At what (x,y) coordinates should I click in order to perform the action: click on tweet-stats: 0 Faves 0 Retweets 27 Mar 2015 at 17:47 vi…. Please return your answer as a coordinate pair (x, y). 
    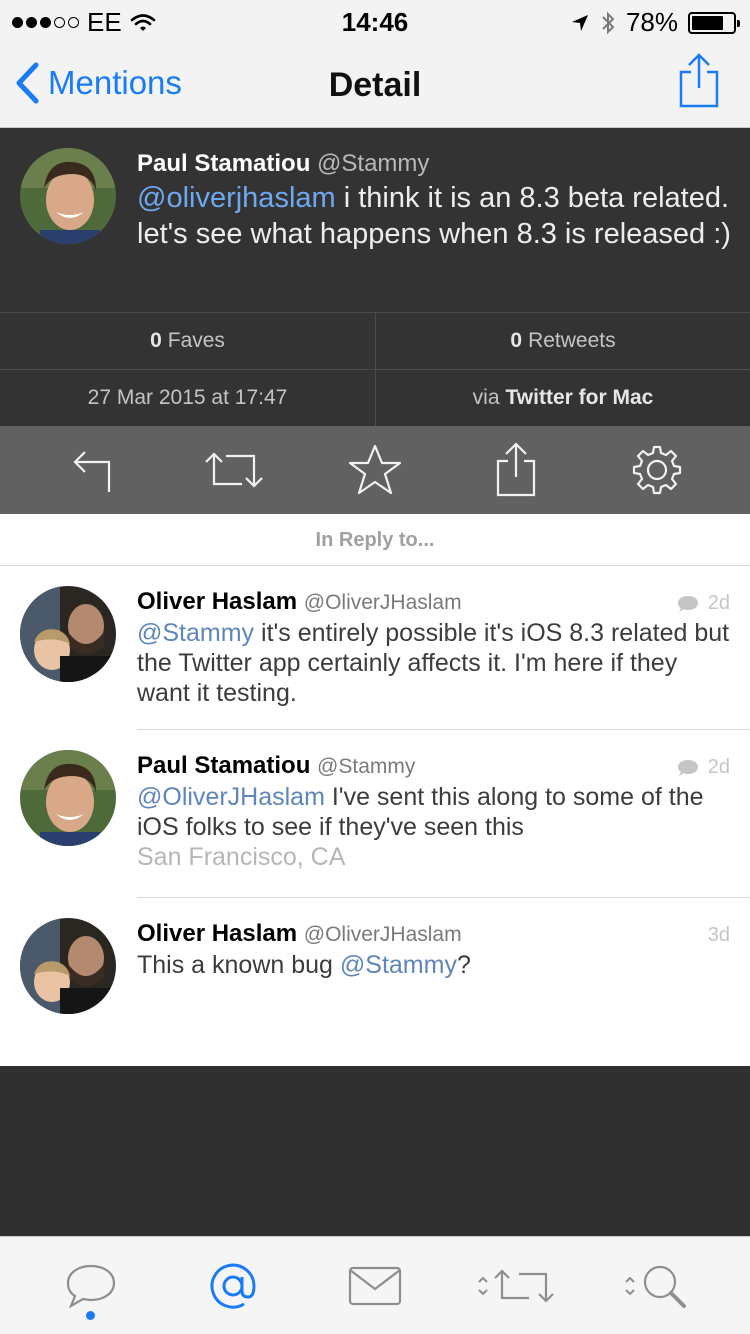
    Looking at the image, I should click on (375, 369).